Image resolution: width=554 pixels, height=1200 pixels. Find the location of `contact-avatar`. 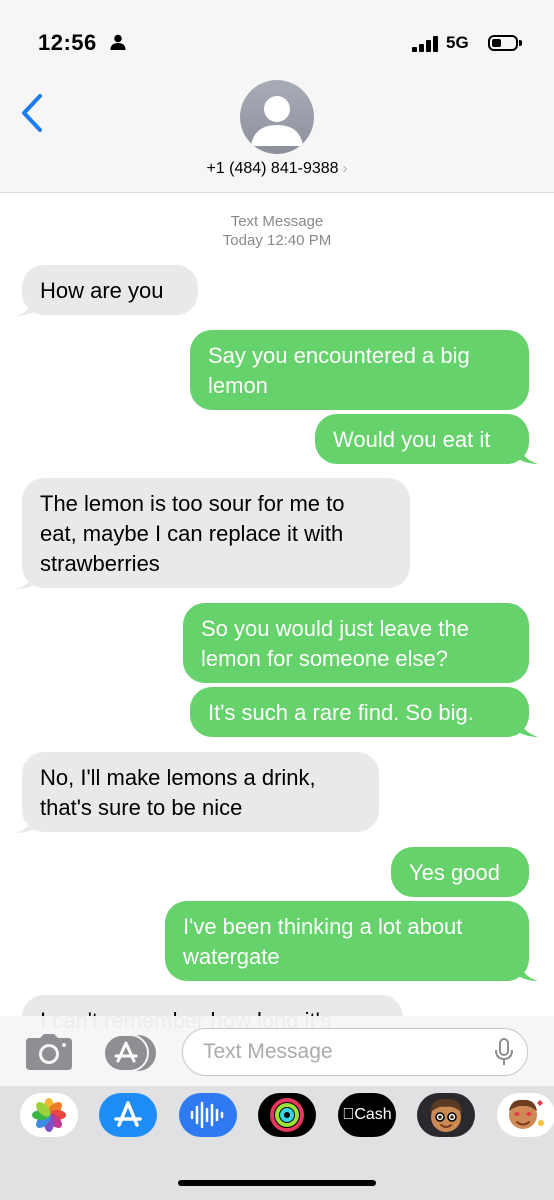

contact-avatar is located at coordinates (277, 117).